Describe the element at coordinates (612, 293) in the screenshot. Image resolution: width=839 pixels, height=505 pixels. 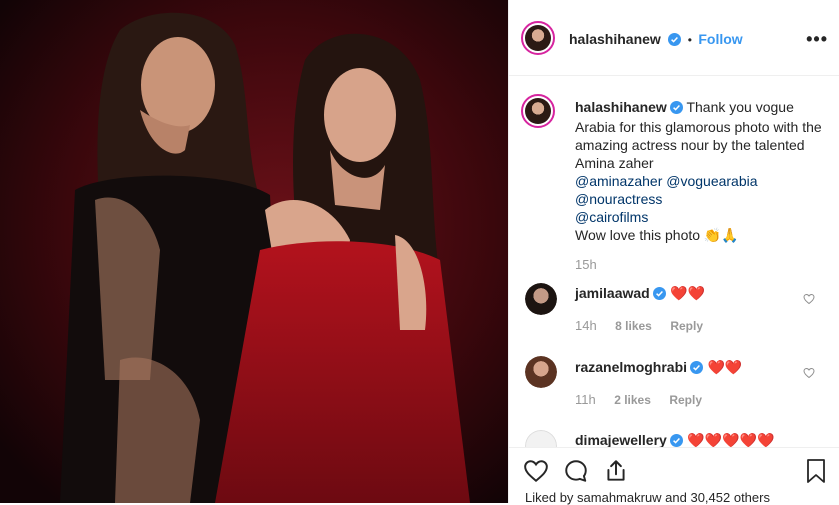
I see `comment-username: jamilaawad` at that location.